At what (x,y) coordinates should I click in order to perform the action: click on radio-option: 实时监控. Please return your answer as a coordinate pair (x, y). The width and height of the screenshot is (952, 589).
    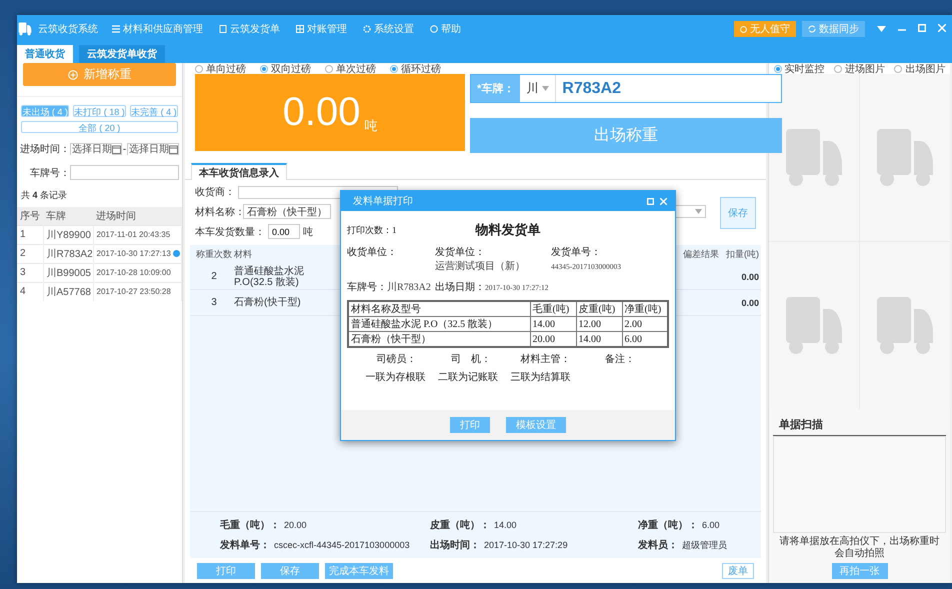
    Looking at the image, I should click on (799, 69).